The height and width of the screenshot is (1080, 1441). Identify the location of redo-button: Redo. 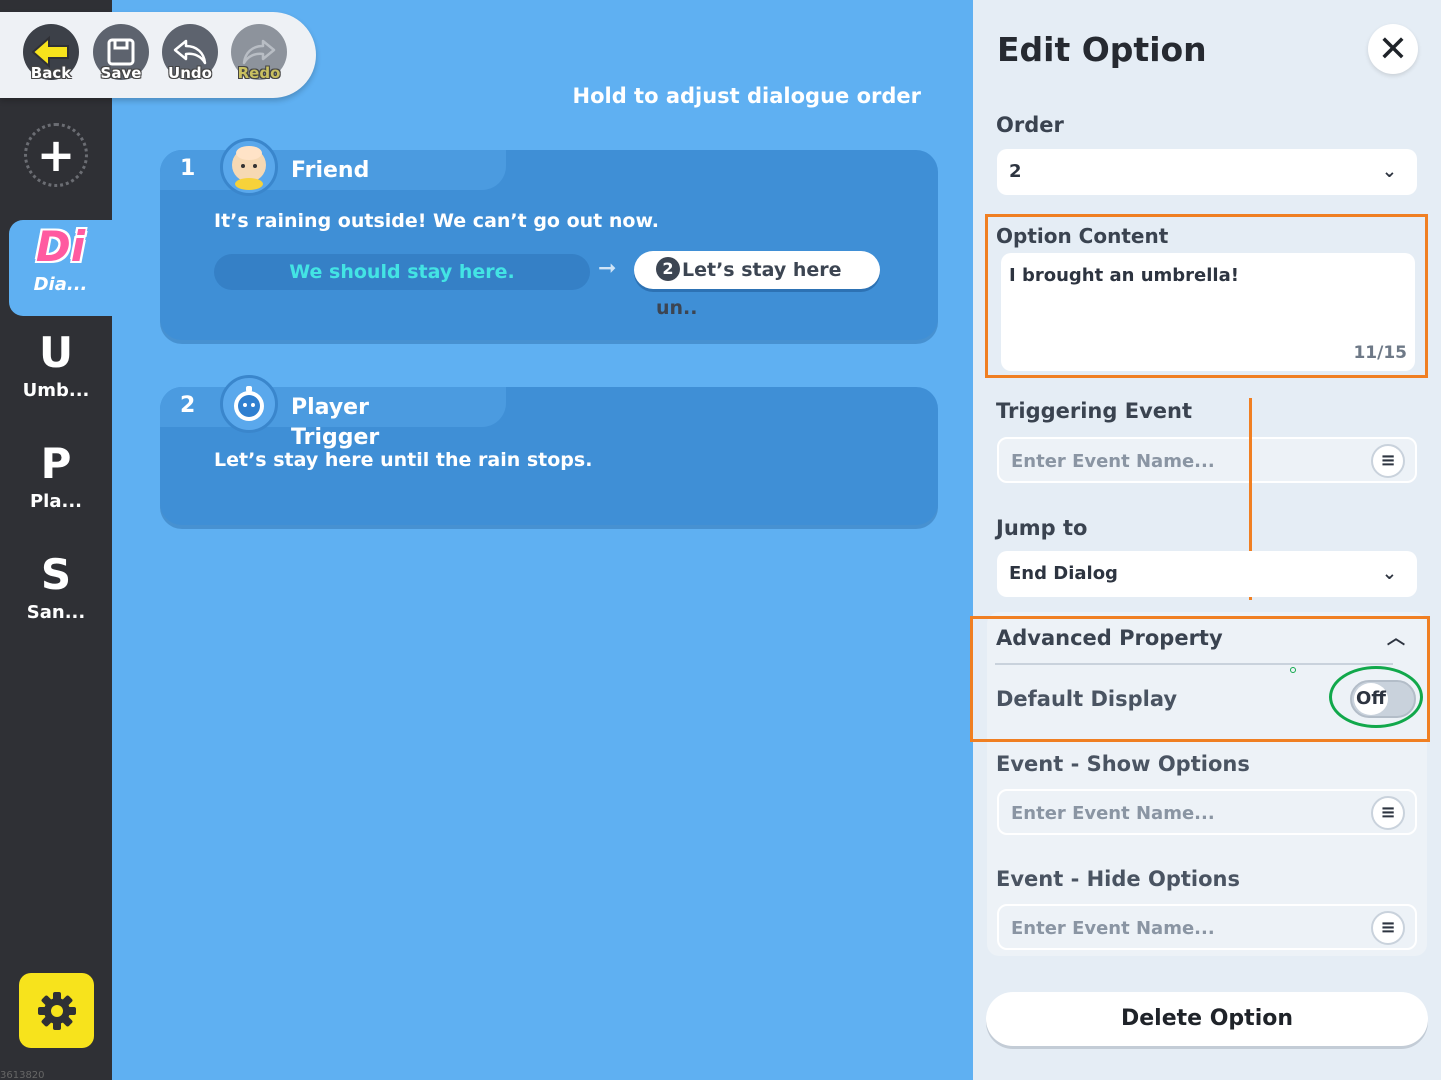
(259, 61).